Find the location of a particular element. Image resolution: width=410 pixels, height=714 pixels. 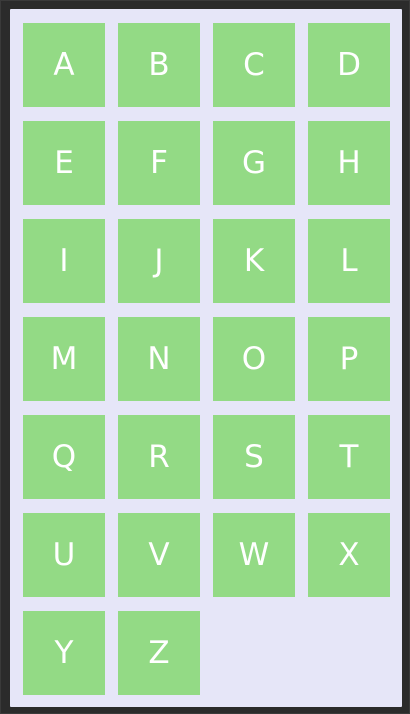

letter-tile-a: A is located at coordinates (64, 65).